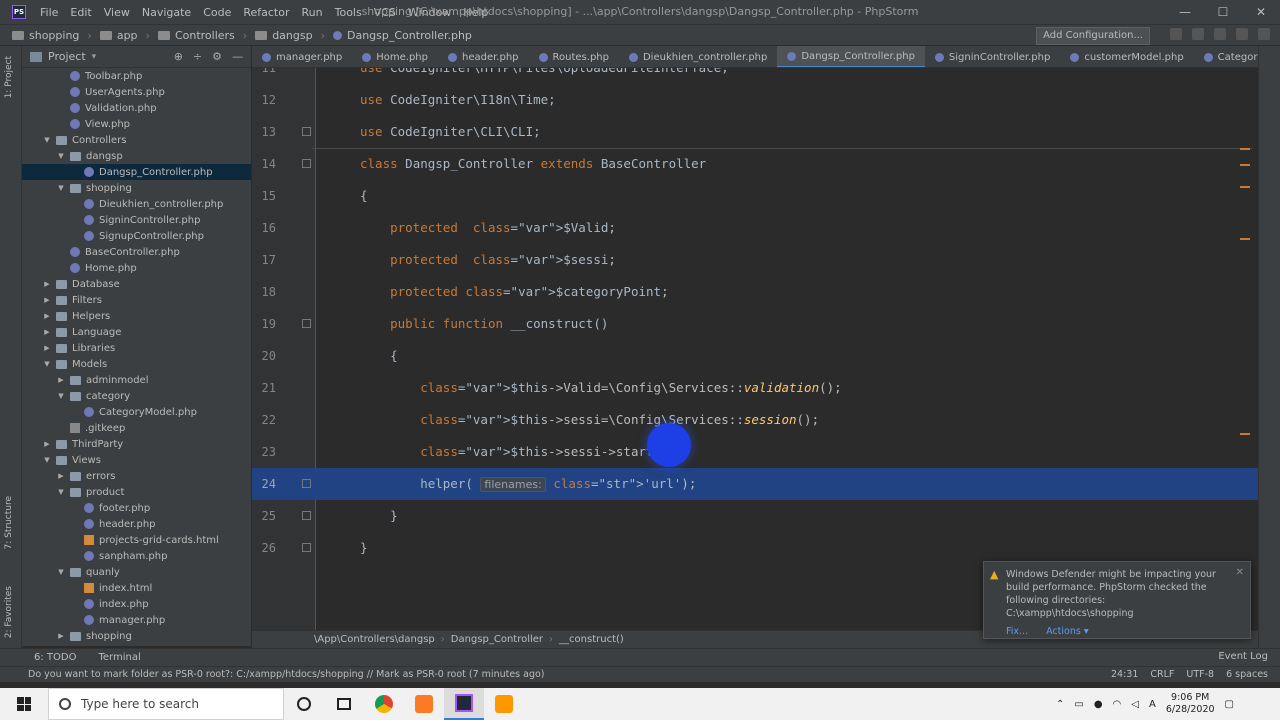  Describe the element at coordinates (302, 56) in the screenshot. I see `editor-tab: manager.php` at that location.